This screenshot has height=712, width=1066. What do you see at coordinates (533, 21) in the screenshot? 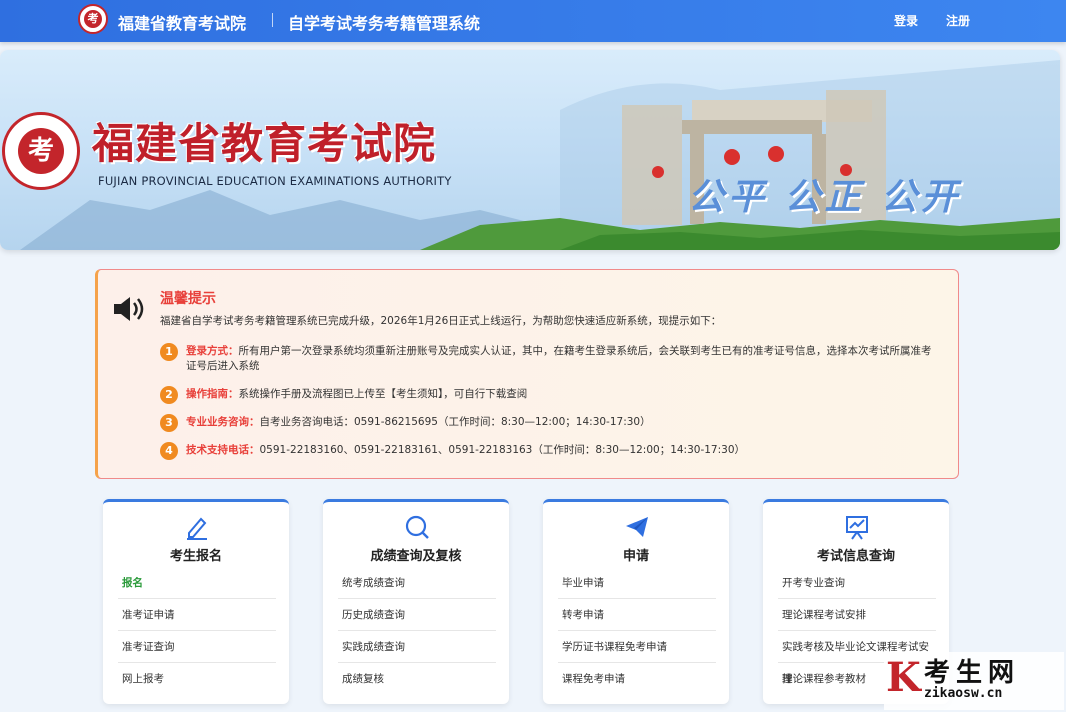
I see `top-header: 考 福建省教育考试院 自学考试考务考籍管理系统 登录 注册` at bounding box center [533, 21].